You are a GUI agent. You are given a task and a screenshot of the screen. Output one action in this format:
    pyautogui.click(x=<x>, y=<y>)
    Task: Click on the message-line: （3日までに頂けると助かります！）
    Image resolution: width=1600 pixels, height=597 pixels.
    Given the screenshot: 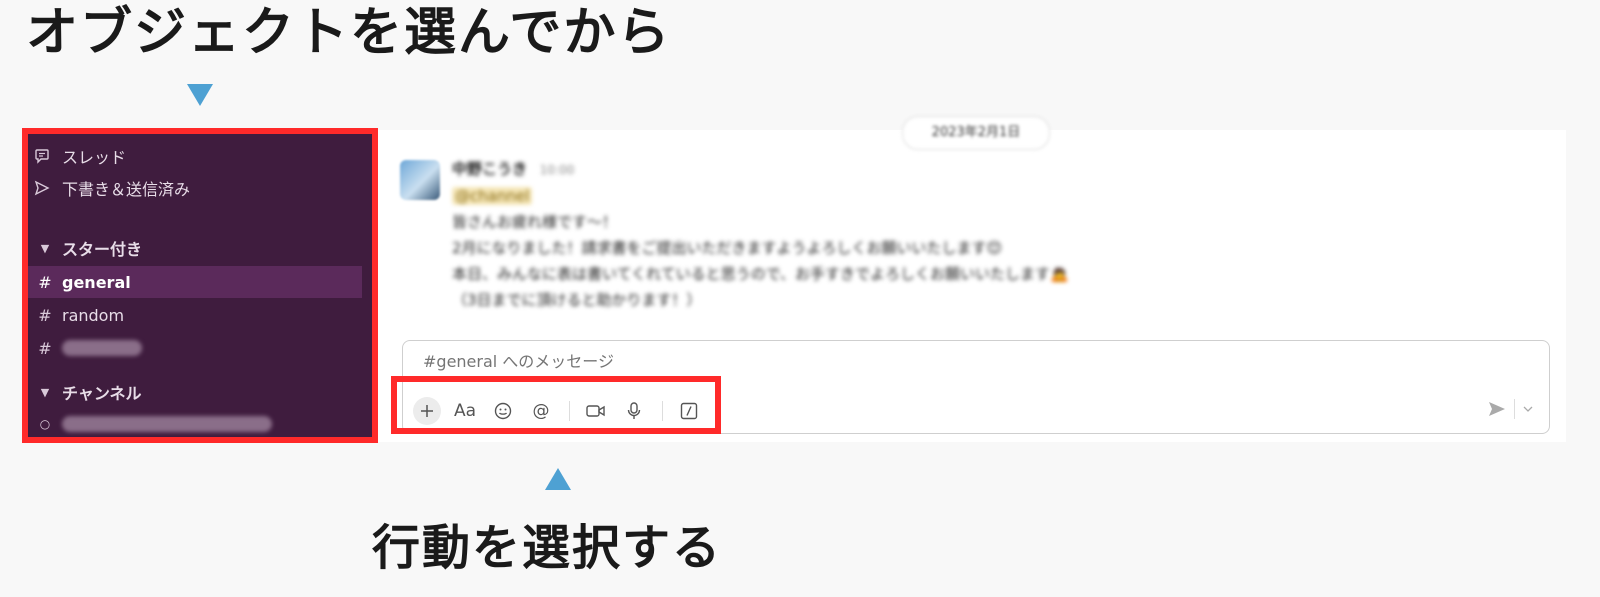 What is the action you would take?
    pyautogui.click(x=577, y=300)
    